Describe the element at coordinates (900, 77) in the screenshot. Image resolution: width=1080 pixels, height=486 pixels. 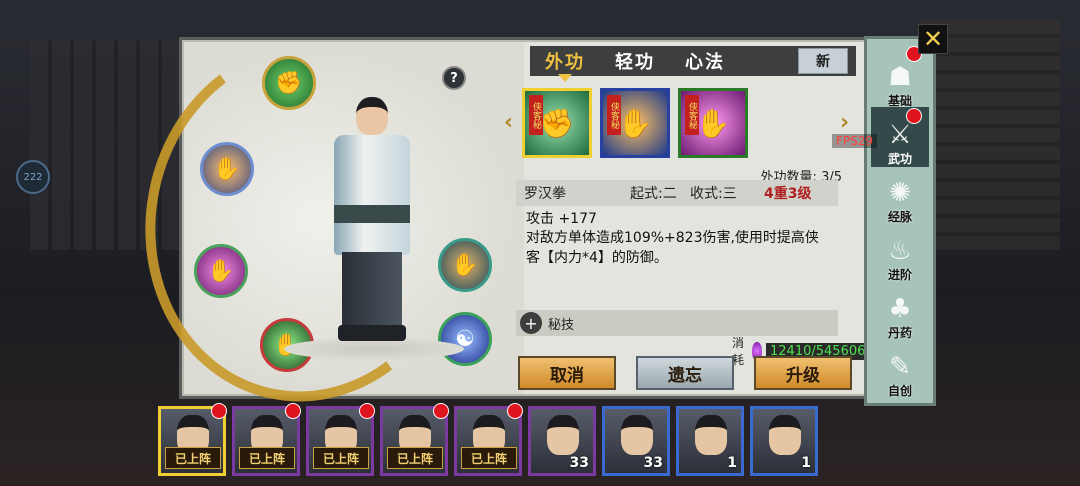
I see `figure-icon: ☗` at that location.